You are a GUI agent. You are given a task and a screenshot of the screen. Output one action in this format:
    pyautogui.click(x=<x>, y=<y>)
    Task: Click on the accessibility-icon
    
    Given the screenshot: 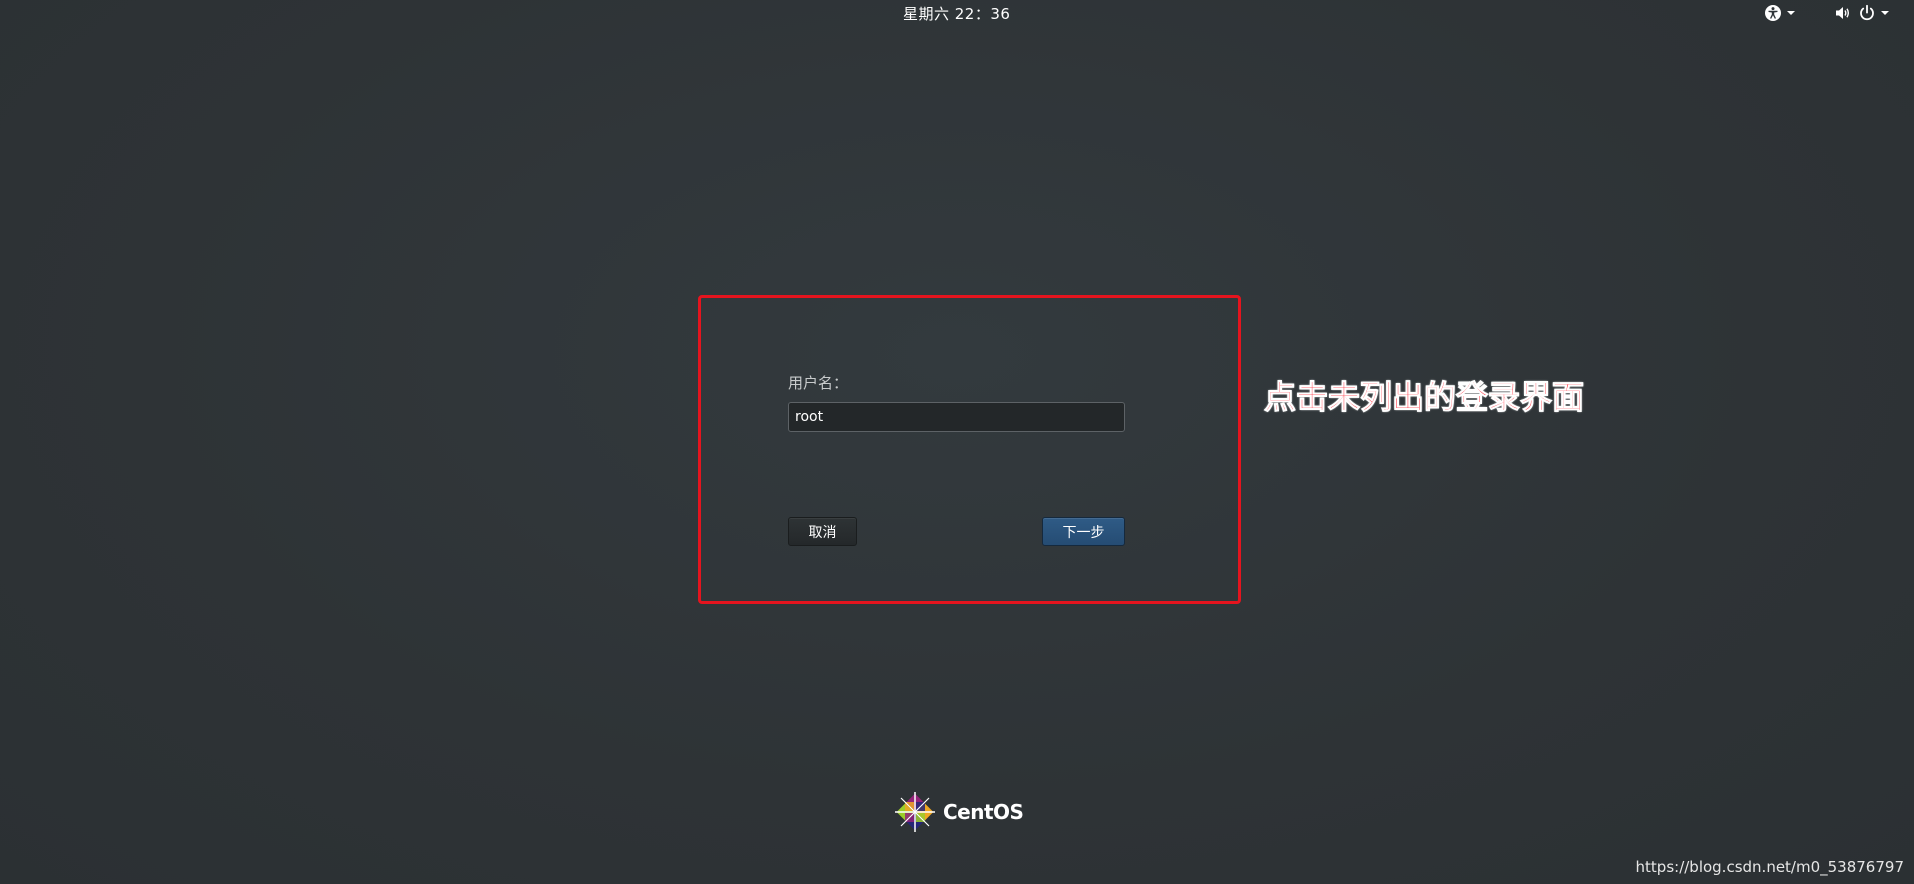 What is the action you would take?
    pyautogui.click(x=1773, y=13)
    